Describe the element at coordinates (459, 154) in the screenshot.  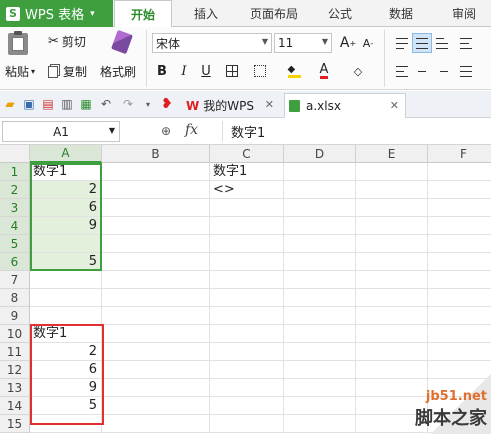
I see `column-header-f: F` at that location.